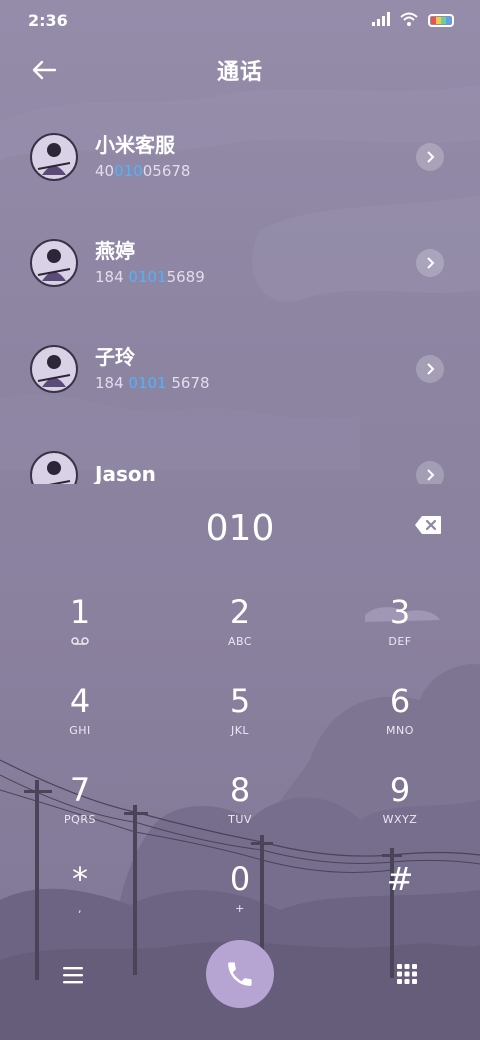  I want to click on header: 通话, so click(240, 70).